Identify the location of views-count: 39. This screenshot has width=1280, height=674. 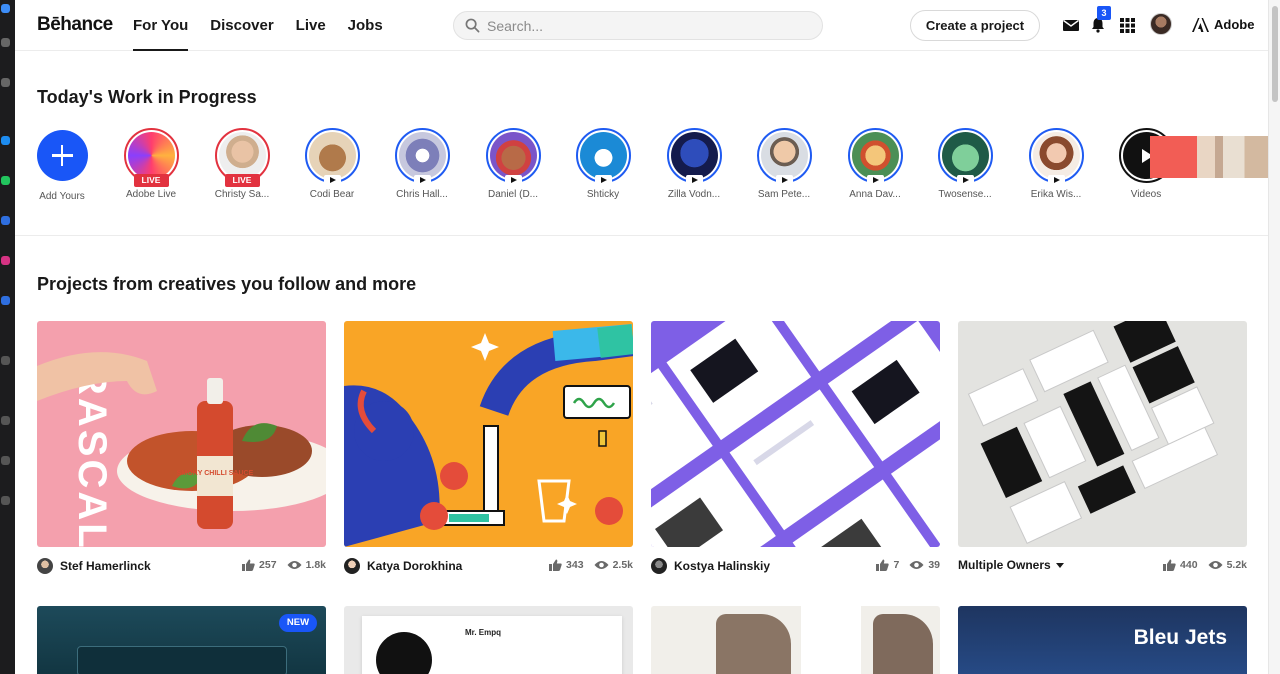
(934, 565).